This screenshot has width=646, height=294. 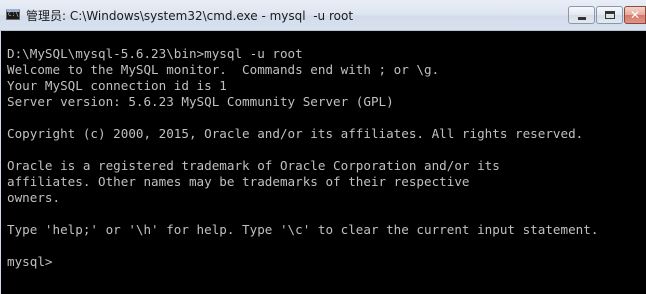 I want to click on maximize-button, so click(x=609, y=15).